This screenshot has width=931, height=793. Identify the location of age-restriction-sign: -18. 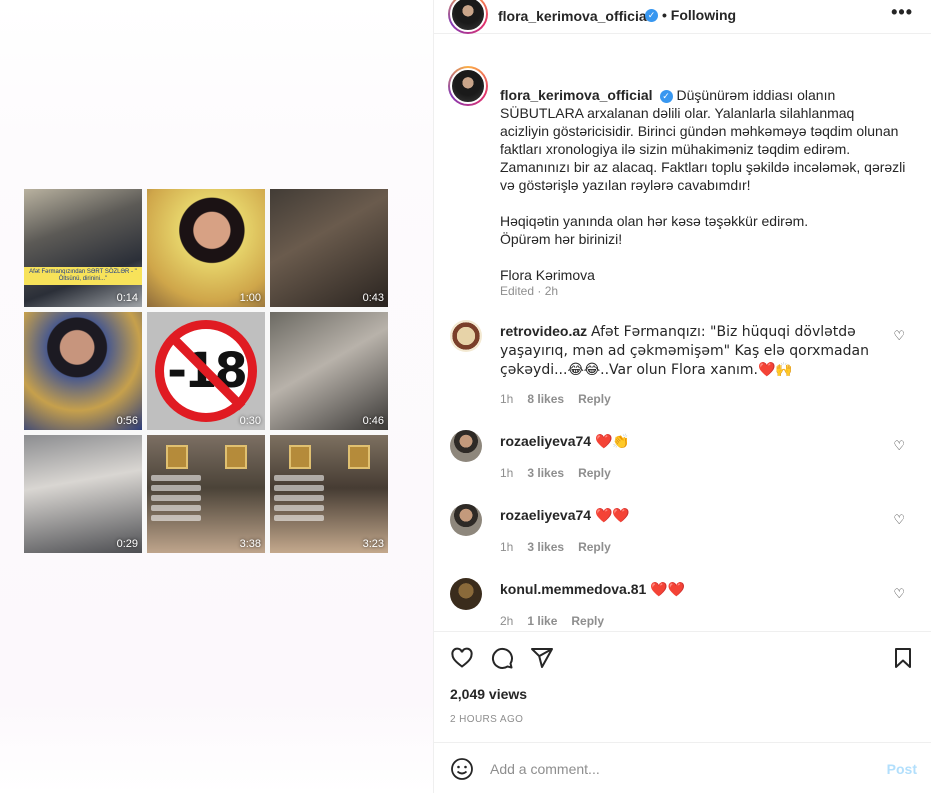
(206, 371).